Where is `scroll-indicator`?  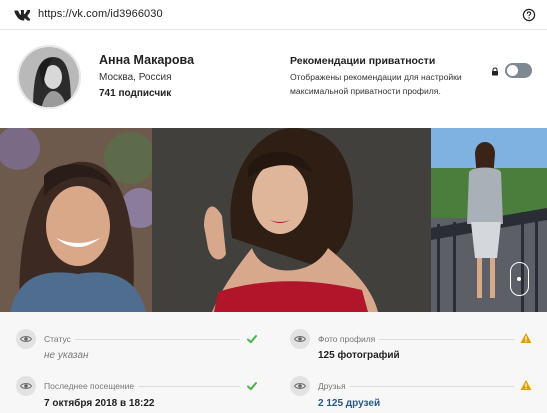
scroll-indicator is located at coordinates (519, 279).